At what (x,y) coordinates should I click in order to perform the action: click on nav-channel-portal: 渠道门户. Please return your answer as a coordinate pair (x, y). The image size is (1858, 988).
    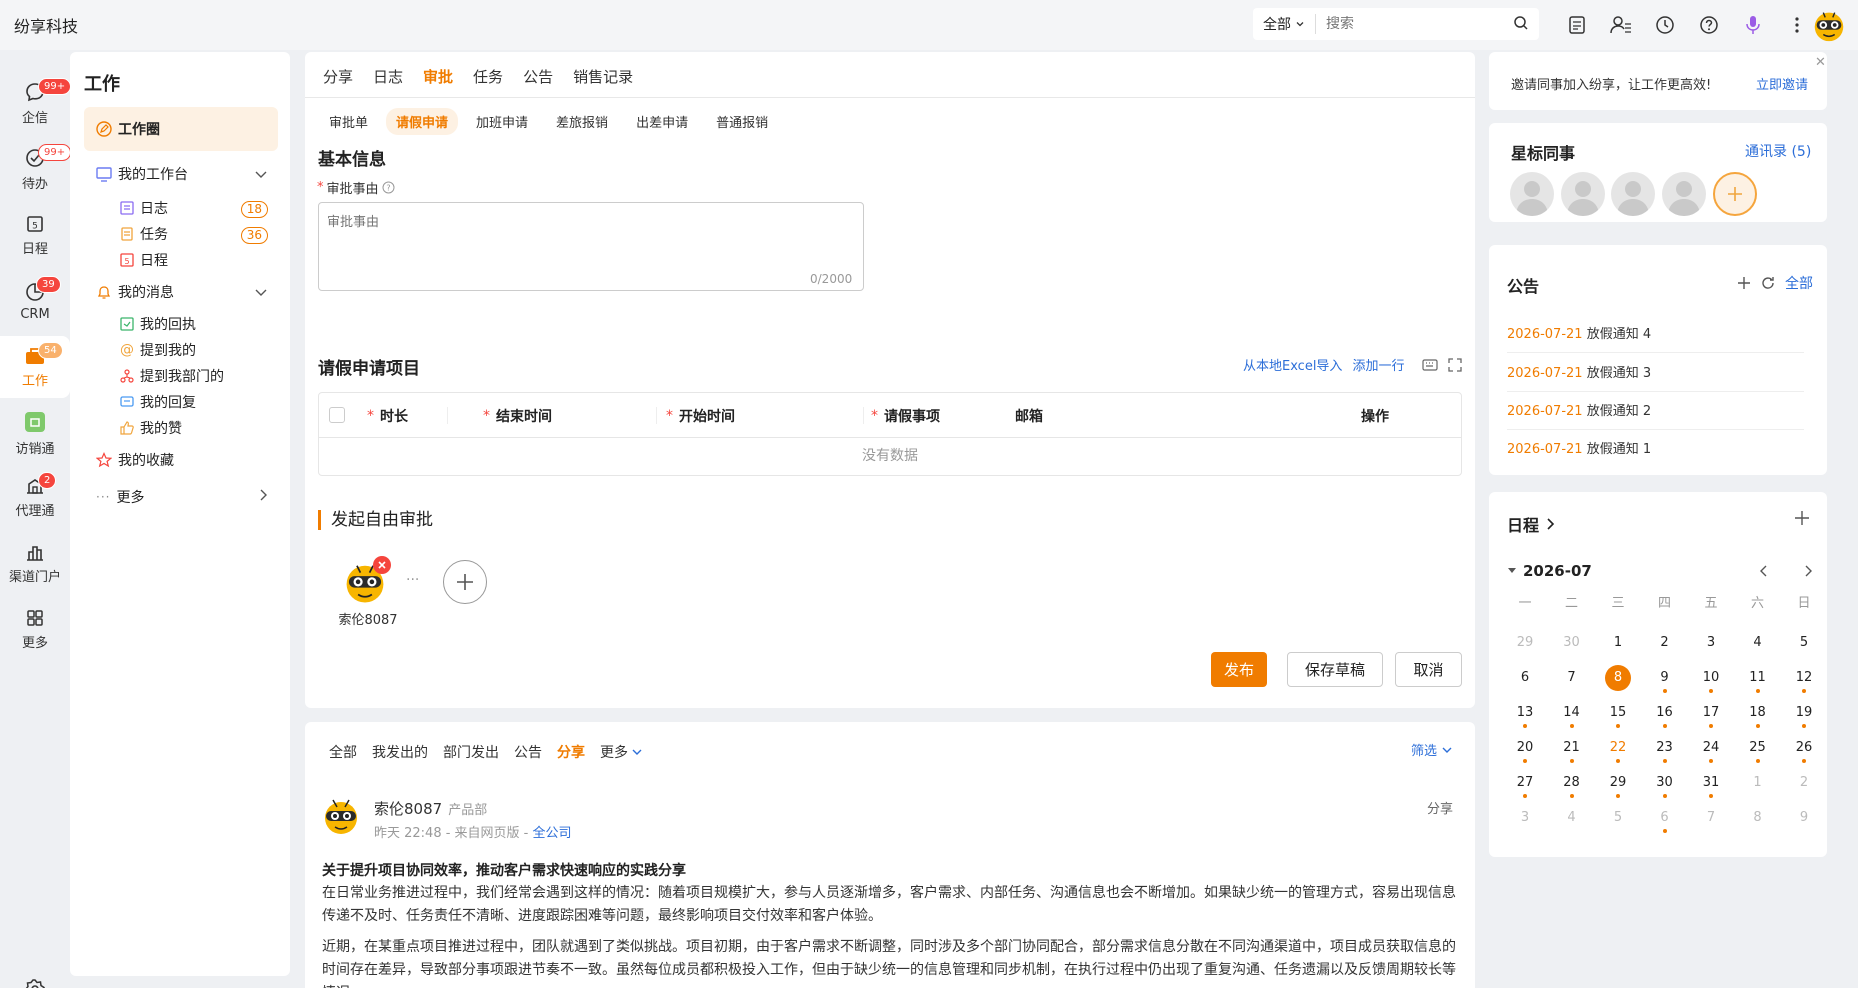
    Looking at the image, I should click on (35, 563).